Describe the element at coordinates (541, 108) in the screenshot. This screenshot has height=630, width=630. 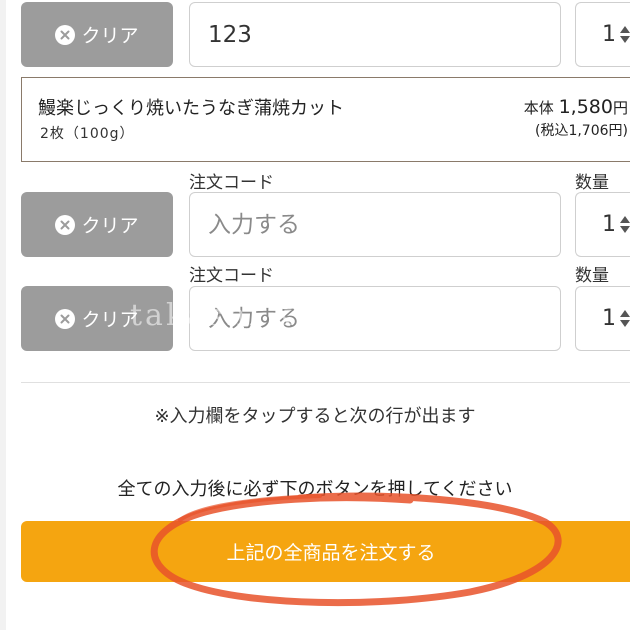
I see `price-prefix: 本体` at that location.